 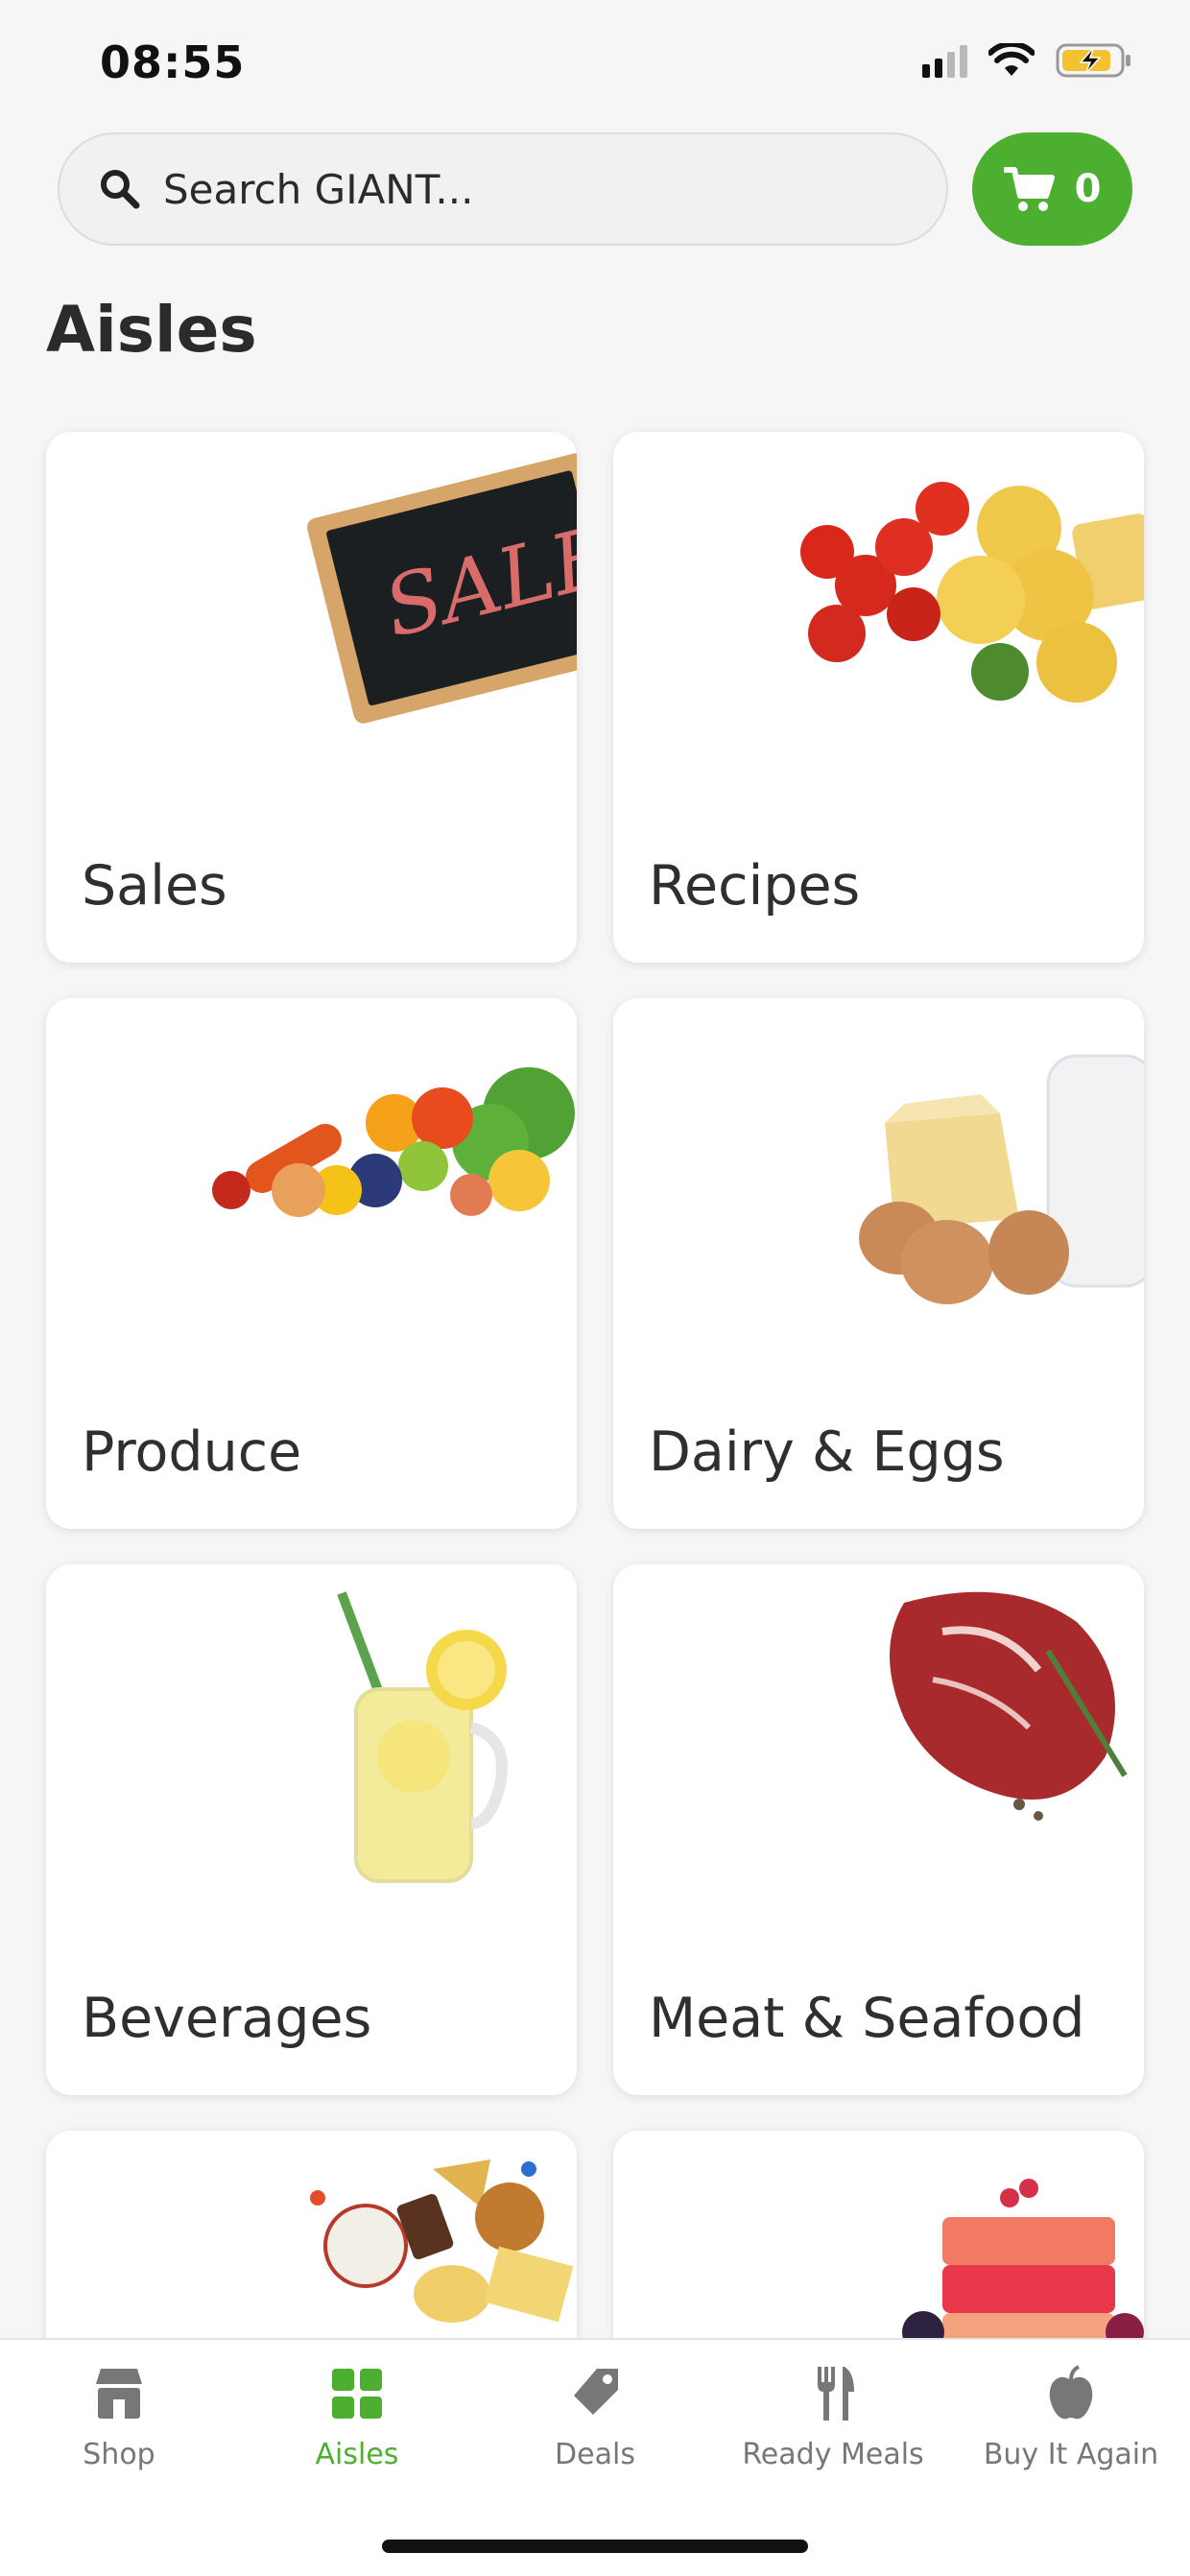 I want to click on nav-label: Shop, so click(x=119, y=2454).